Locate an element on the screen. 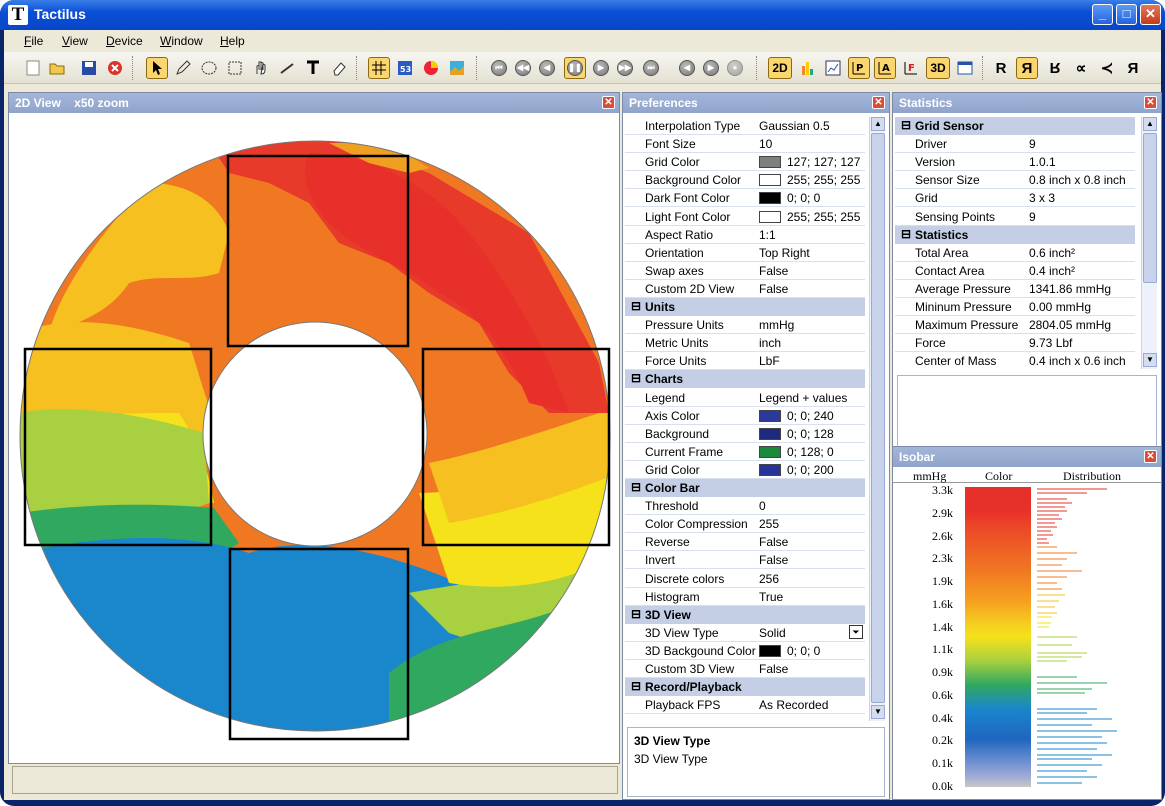 The height and width of the screenshot is (806, 1165). property-value: 1341.86 mmHg is located at coordinates (1070, 289).